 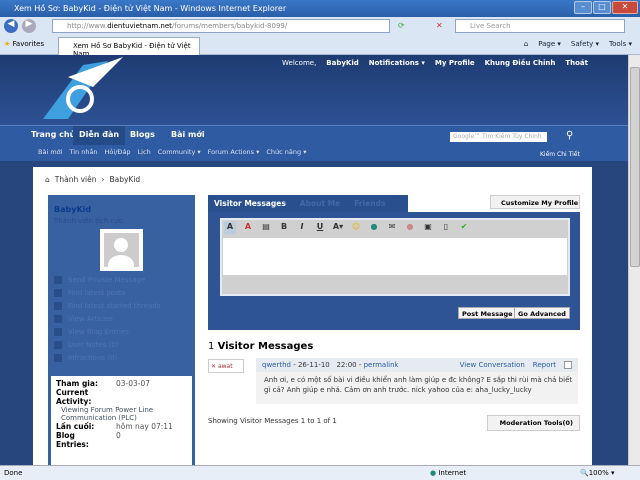 What do you see at coordinates (625, 7) in the screenshot?
I see `close-button: ✕` at bounding box center [625, 7].